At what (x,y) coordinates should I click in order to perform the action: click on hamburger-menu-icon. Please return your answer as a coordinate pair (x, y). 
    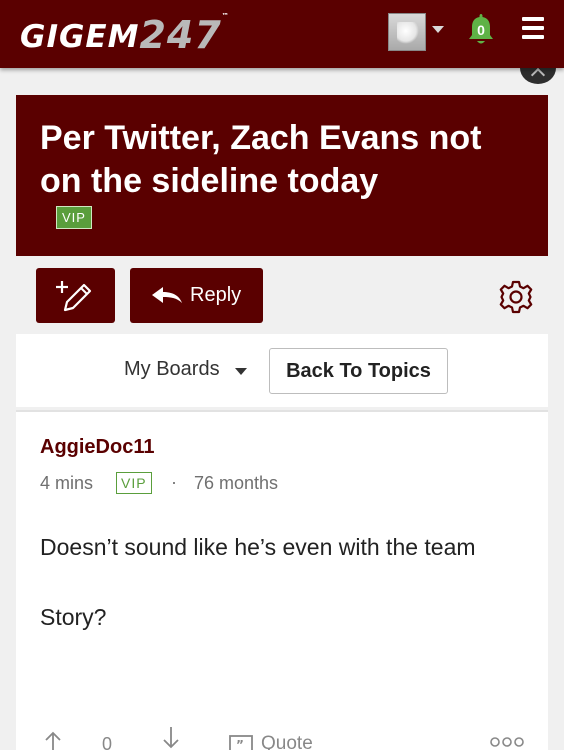
    Looking at the image, I should click on (534, 30).